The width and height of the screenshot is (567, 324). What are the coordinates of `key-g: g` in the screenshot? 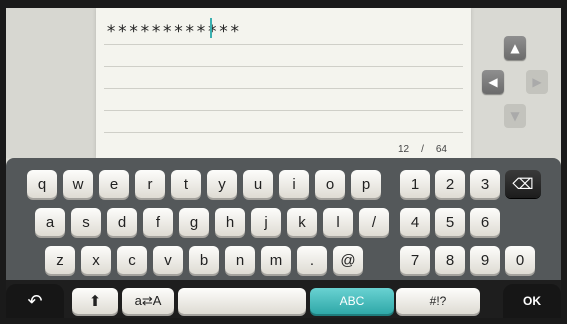 It's located at (194, 222).